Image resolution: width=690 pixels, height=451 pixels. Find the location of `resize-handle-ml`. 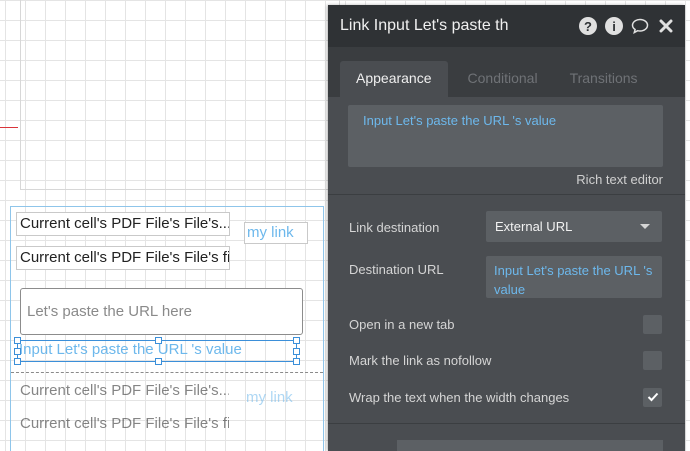

resize-handle-ml is located at coordinates (17, 351).